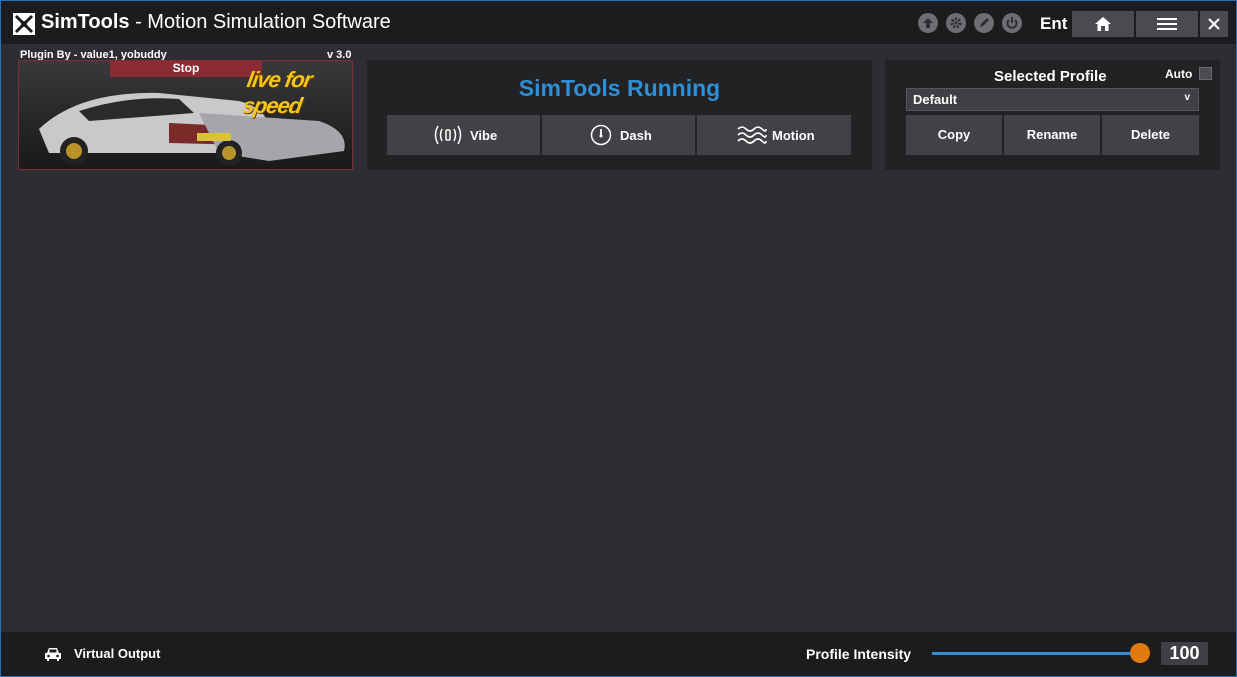  What do you see at coordinates (1053, 24) in the screenshot?
I see `ent-label: Ent` at bounding box center [1053, 24].